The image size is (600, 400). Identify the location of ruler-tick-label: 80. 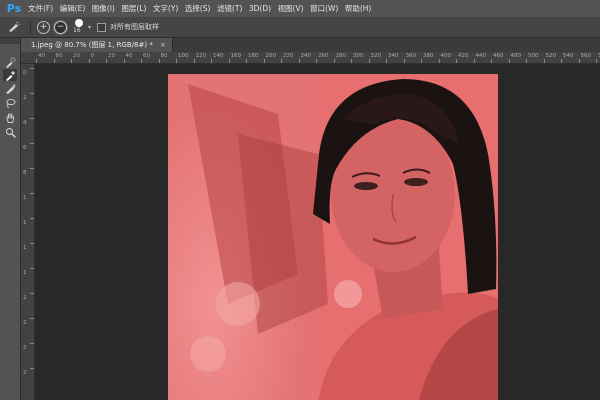
(164, 56).